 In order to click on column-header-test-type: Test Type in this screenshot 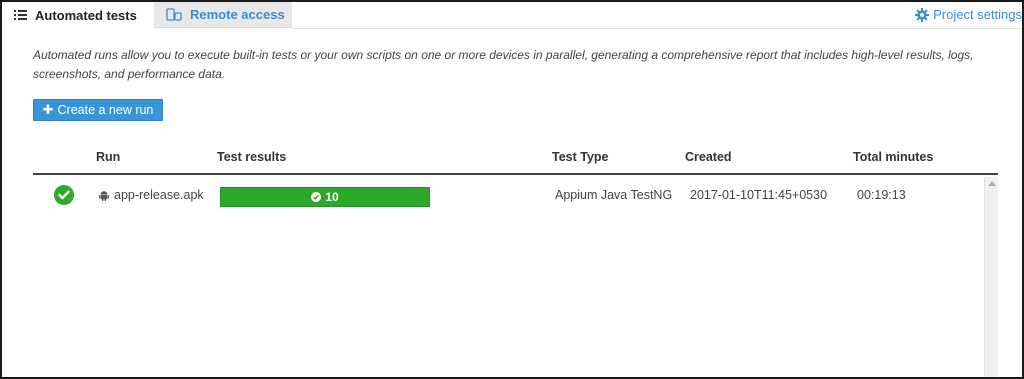, I will do `click(580, 157)`.